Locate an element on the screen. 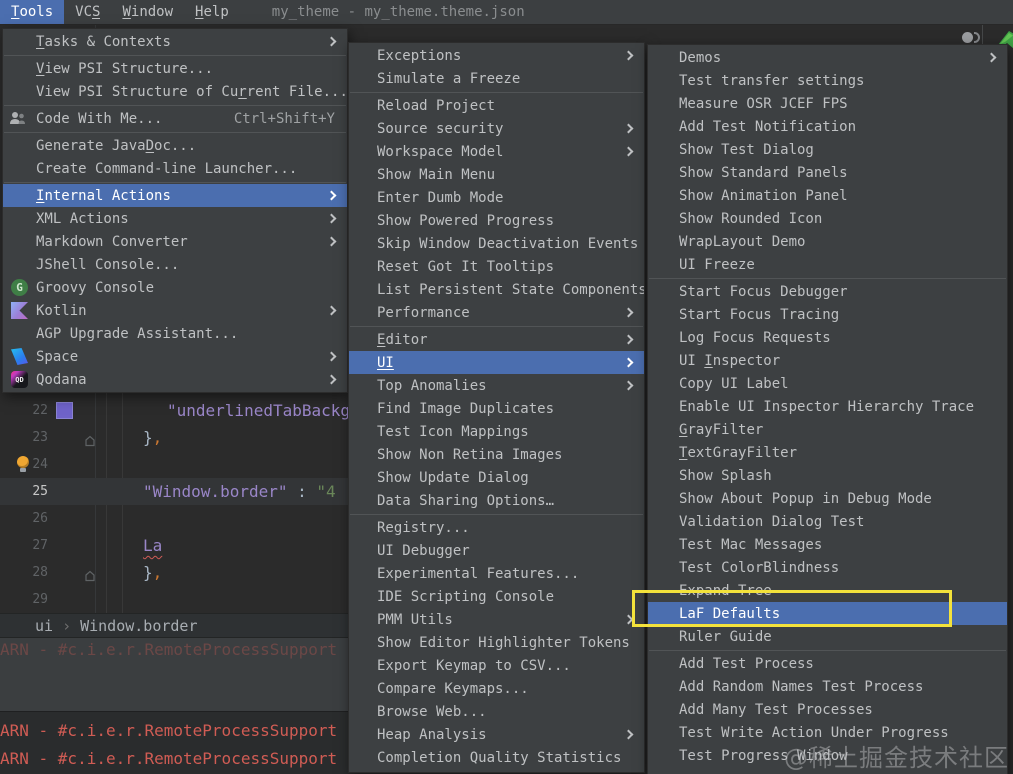 This screenshot has height=774, width=1013. menu-item: Show Test Dialog is located at coordinates (827, 149).